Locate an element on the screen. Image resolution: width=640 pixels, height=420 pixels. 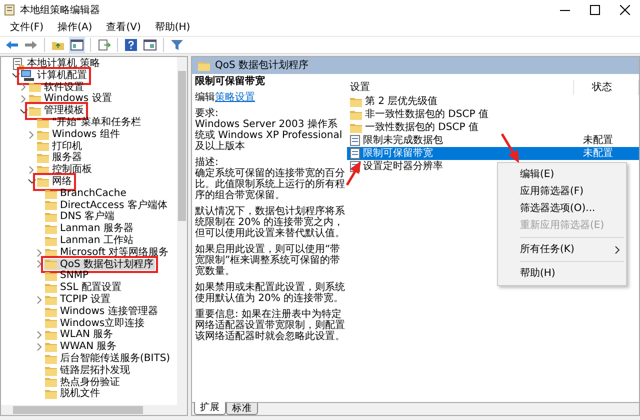
setting-name: 设置定时器分辨率 is located at coordinates (403, 167).